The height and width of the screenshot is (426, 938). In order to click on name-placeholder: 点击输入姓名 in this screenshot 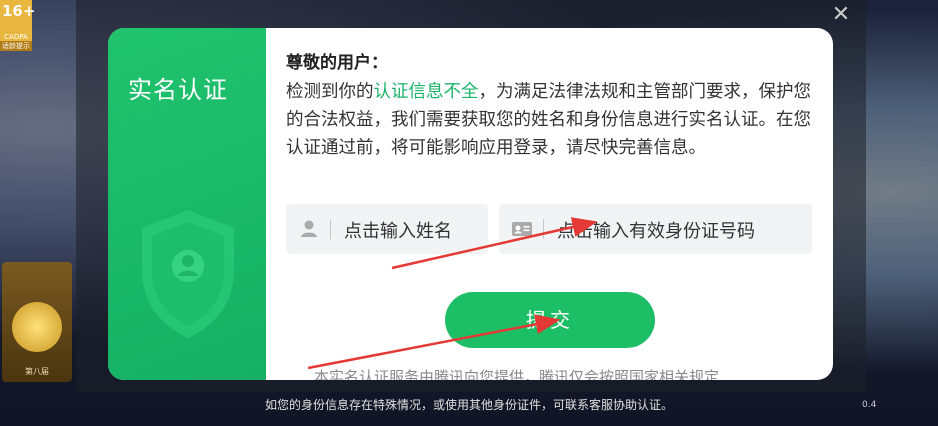, I will do `click(398, 231)`.